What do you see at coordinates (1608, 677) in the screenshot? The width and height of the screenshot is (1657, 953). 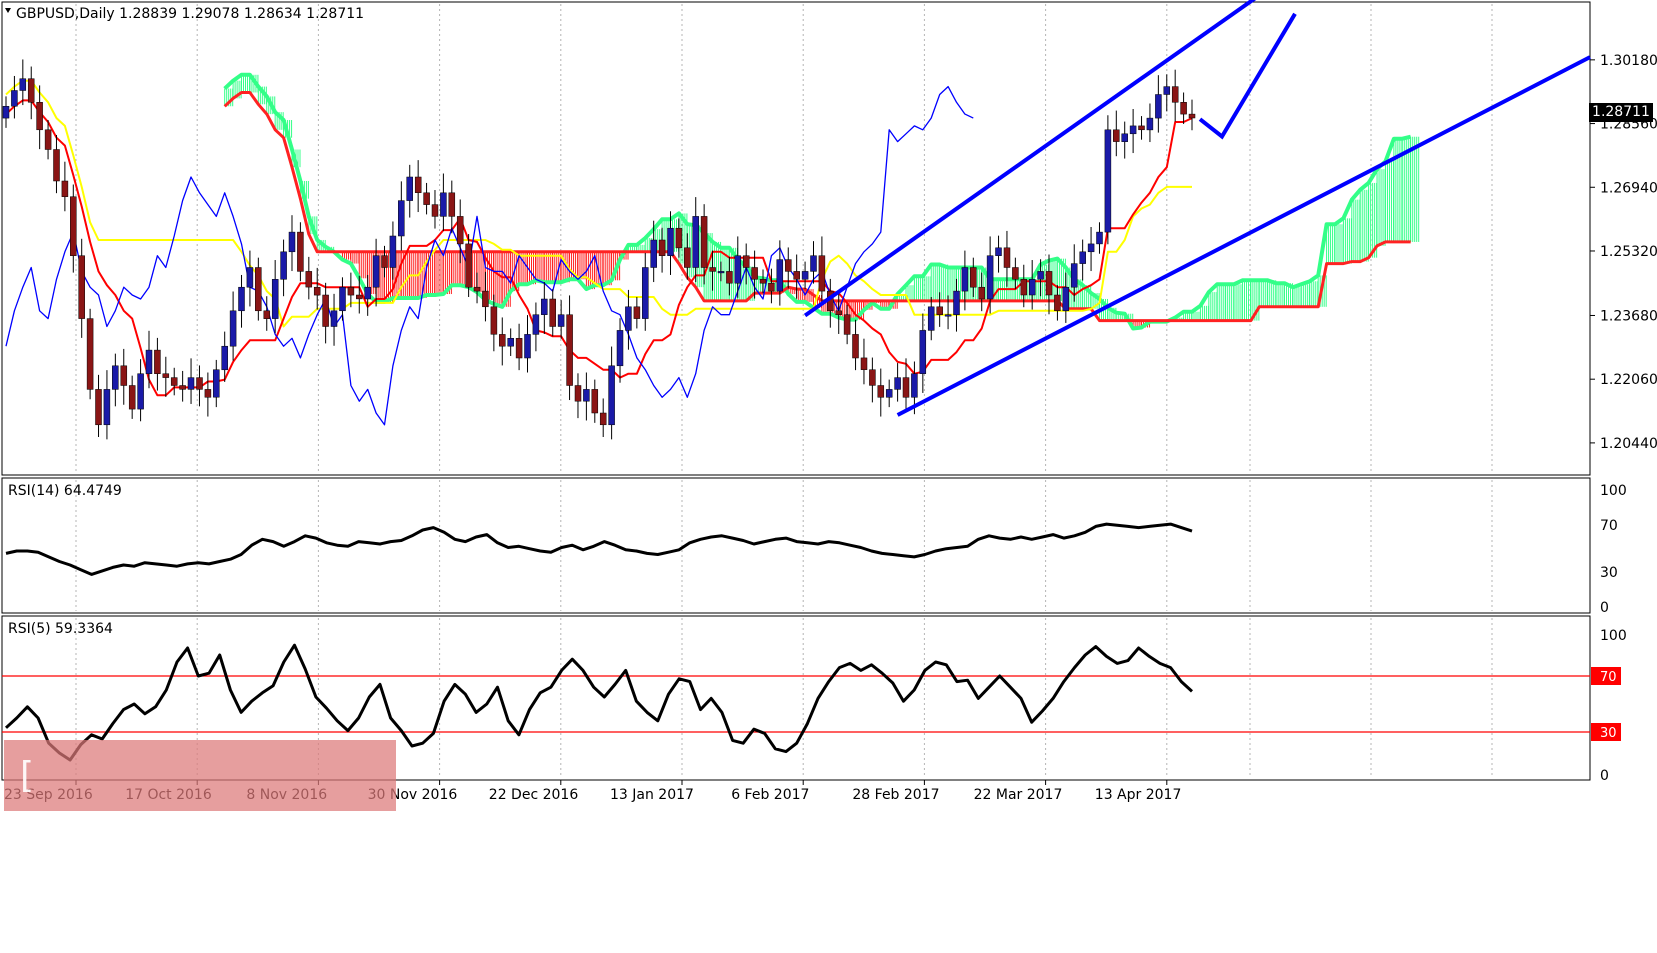 I see `rsi-level-badge-label: 70` at bounding box center [1608, 677].